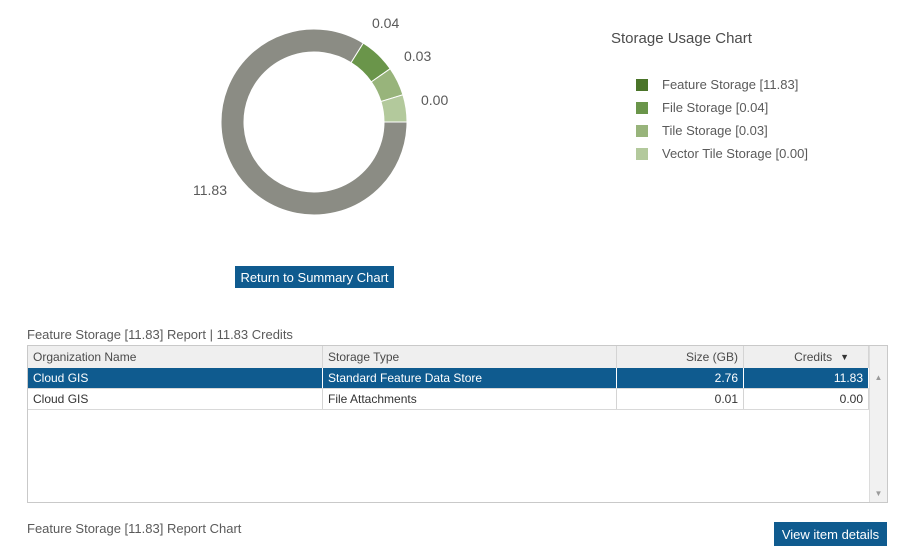  I want to click on cell-storage-type: Standard Feature Data Store, so click(470, 378).